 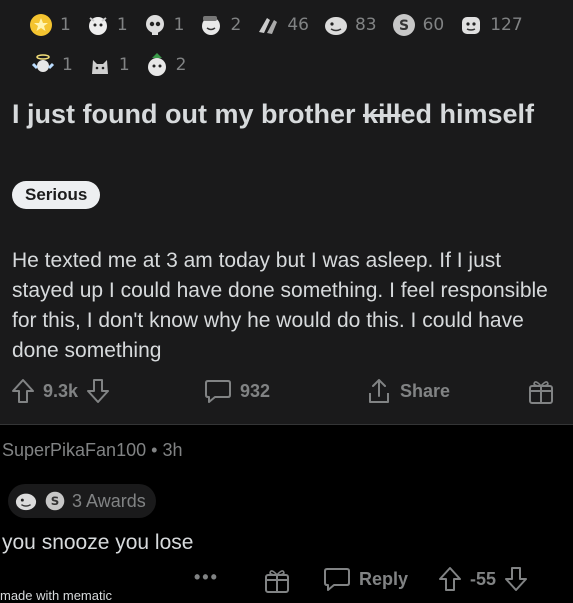 I want to click on comment-text: you snooze you lose, so click(x=98, y=542).